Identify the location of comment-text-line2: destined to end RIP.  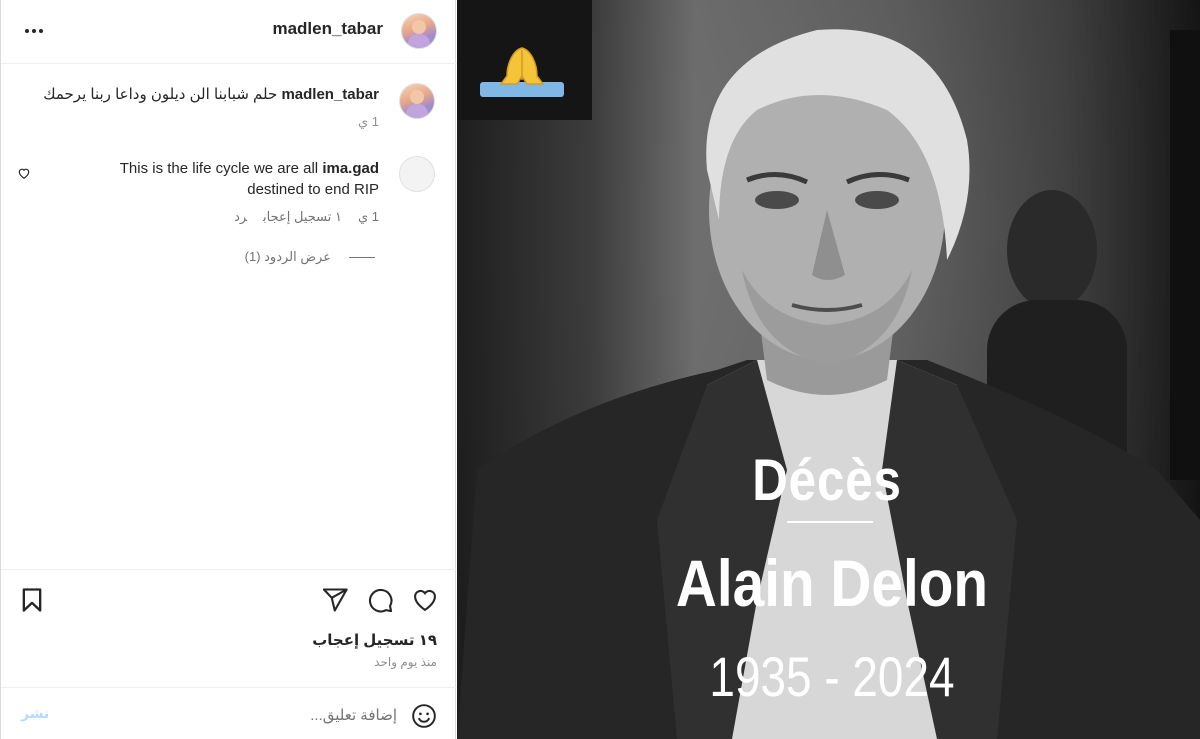
(313, 189).